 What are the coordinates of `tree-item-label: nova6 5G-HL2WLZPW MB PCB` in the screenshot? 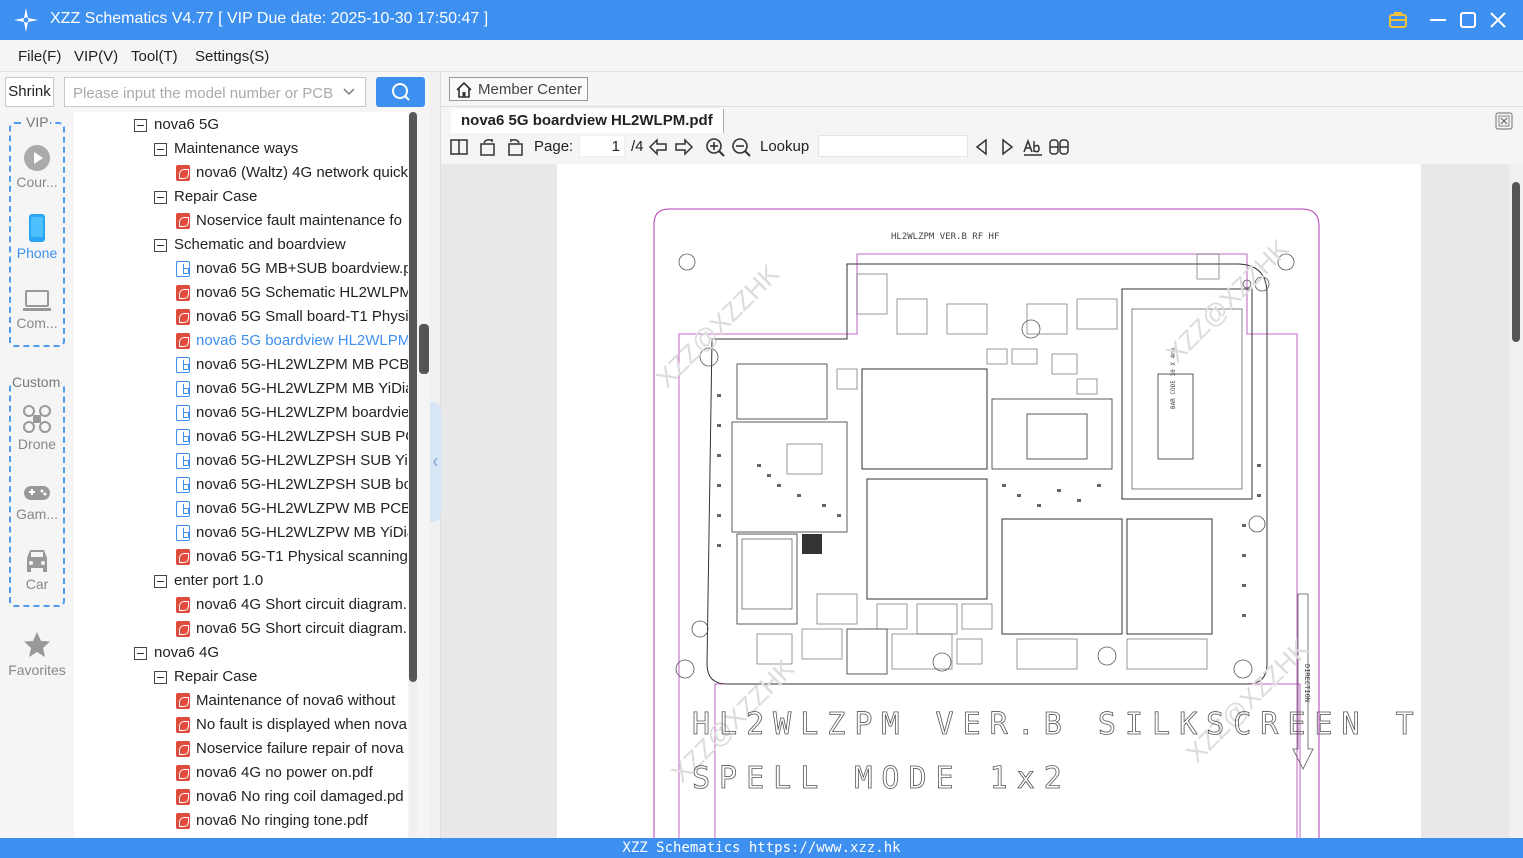 It's located at (302, 508).